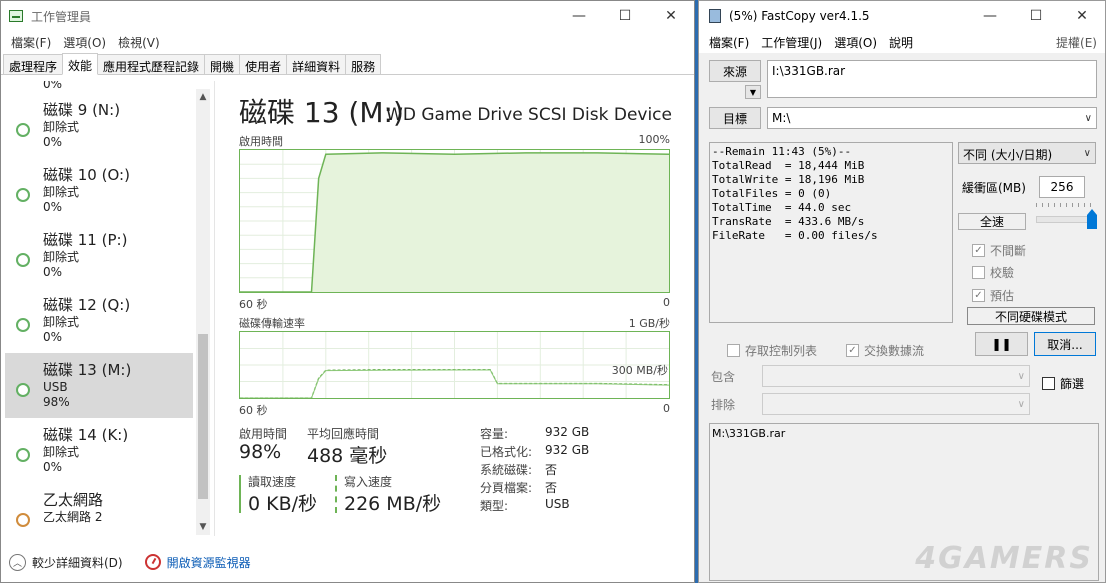 This screenshot has width=1106, height=583. What do you see at coordinates (343, 434) in the screenshot?
I see `avg-response-label: 平均回應時間` at bounding box center [343, 434].